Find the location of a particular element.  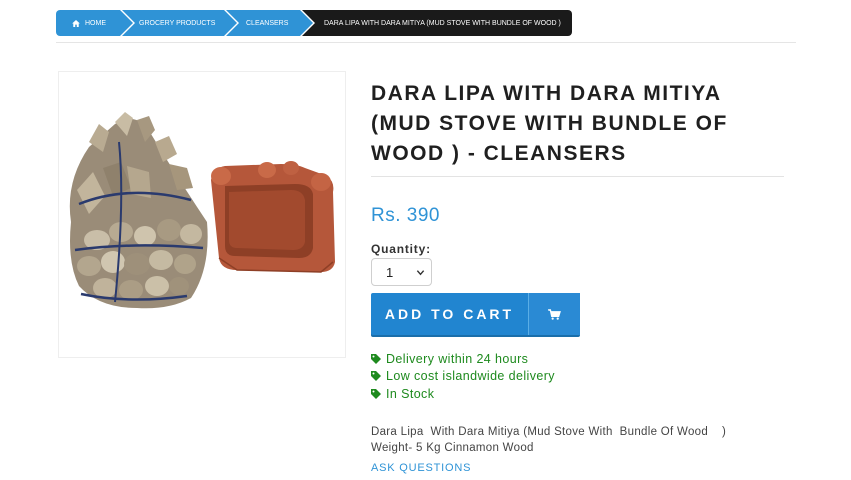

add-to-cart-button: ADD TO CART is located at coordinates (475, 314).